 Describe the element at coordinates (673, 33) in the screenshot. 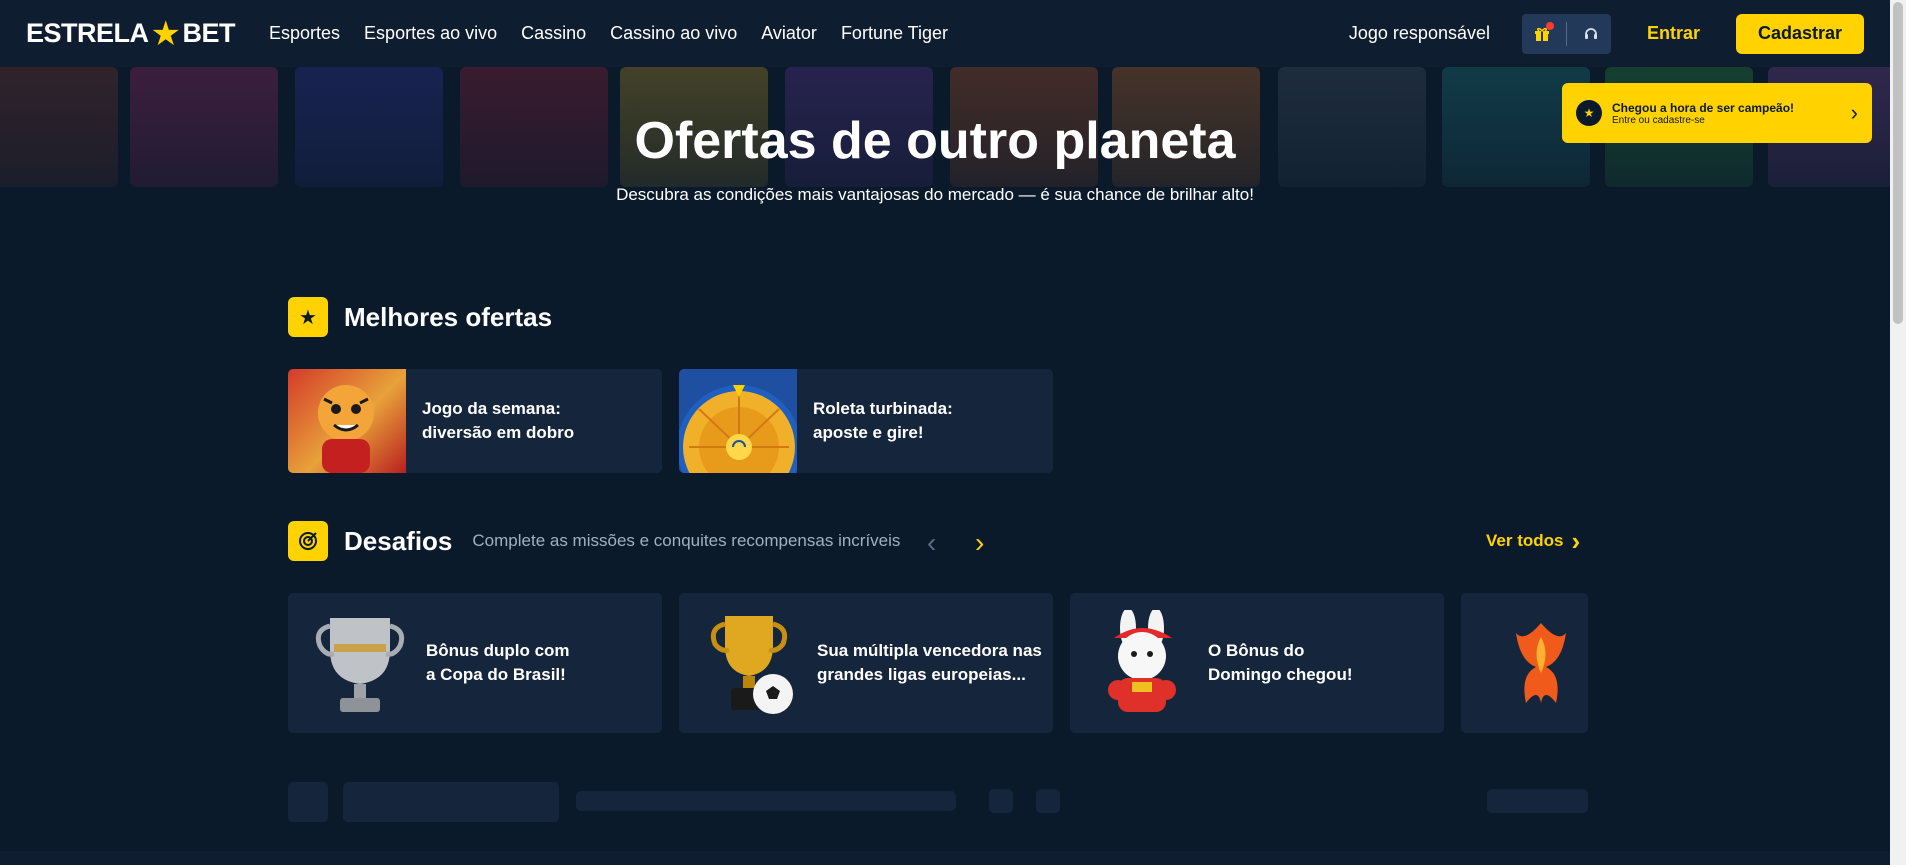

I see `nav-cassino-ao-vivo: Cassino ao vivo` at that location.